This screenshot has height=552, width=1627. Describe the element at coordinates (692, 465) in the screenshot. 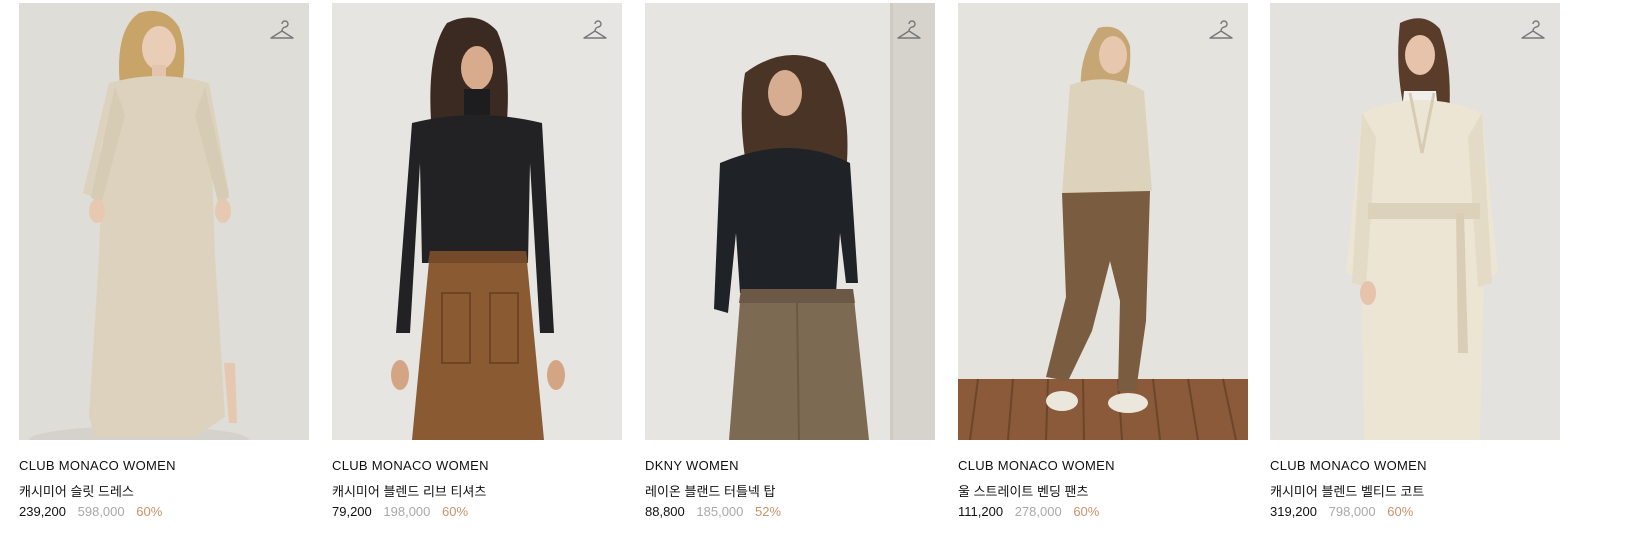

I see `product-brand: DKNY WOMEN` at that location.